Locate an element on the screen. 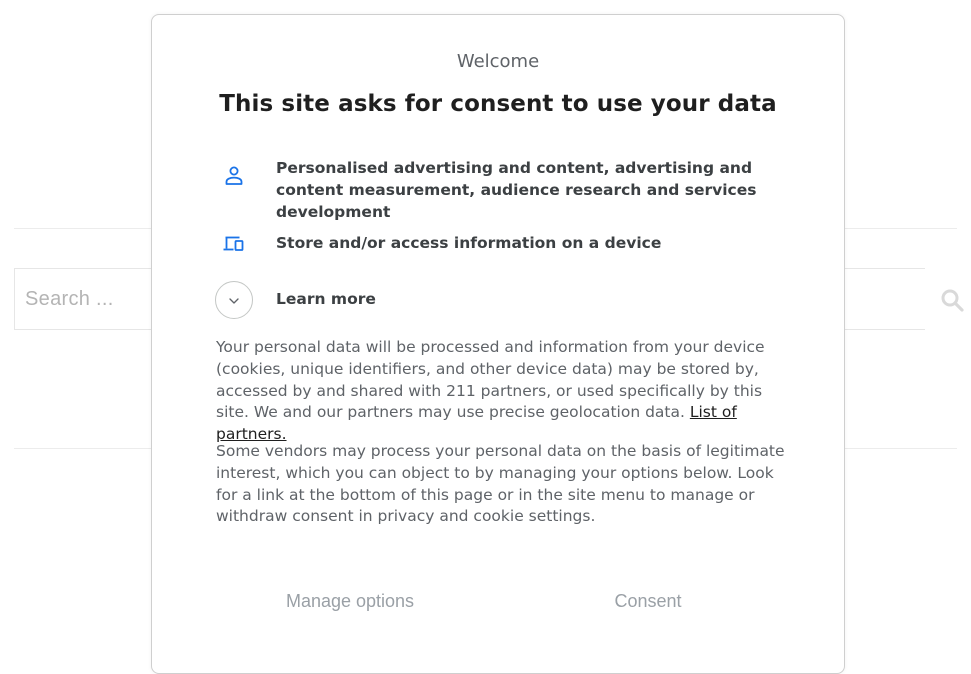  search-icon is located at coordinates (952, 300).